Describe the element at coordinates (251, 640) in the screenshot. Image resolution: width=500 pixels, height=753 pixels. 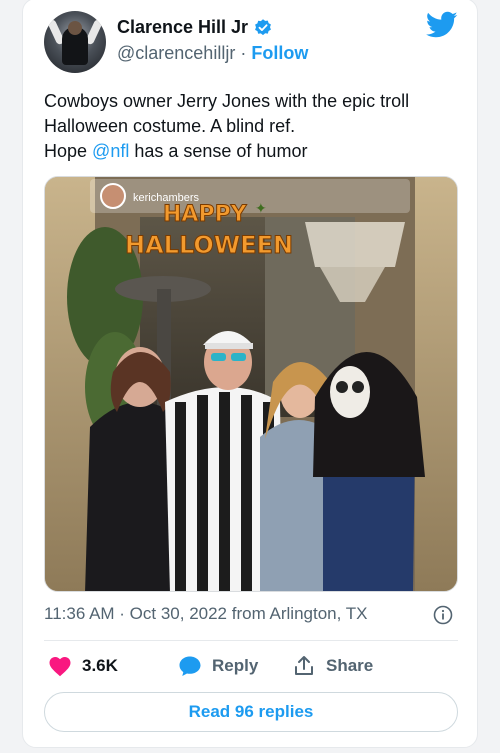
I see `divider` at that location.